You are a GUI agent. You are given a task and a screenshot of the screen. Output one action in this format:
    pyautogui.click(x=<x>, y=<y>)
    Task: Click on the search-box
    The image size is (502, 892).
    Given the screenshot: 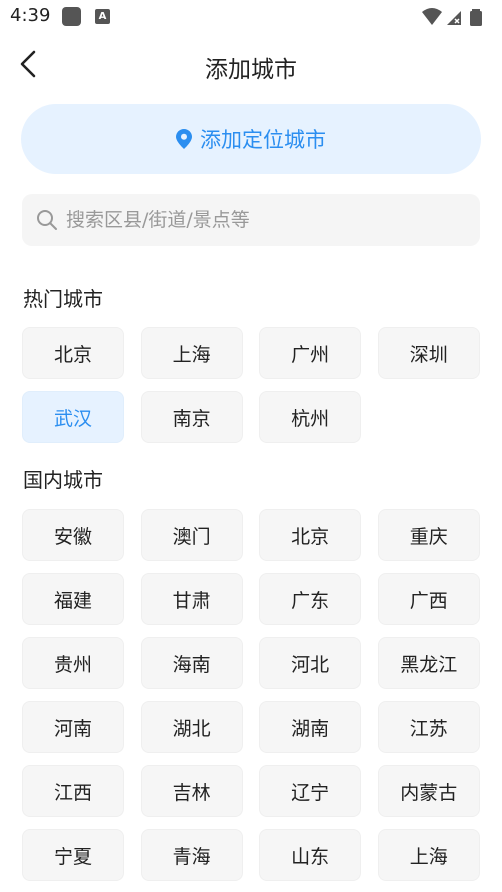 What is the action you would take?
    pyautogui.click(x=251, y=220)
    